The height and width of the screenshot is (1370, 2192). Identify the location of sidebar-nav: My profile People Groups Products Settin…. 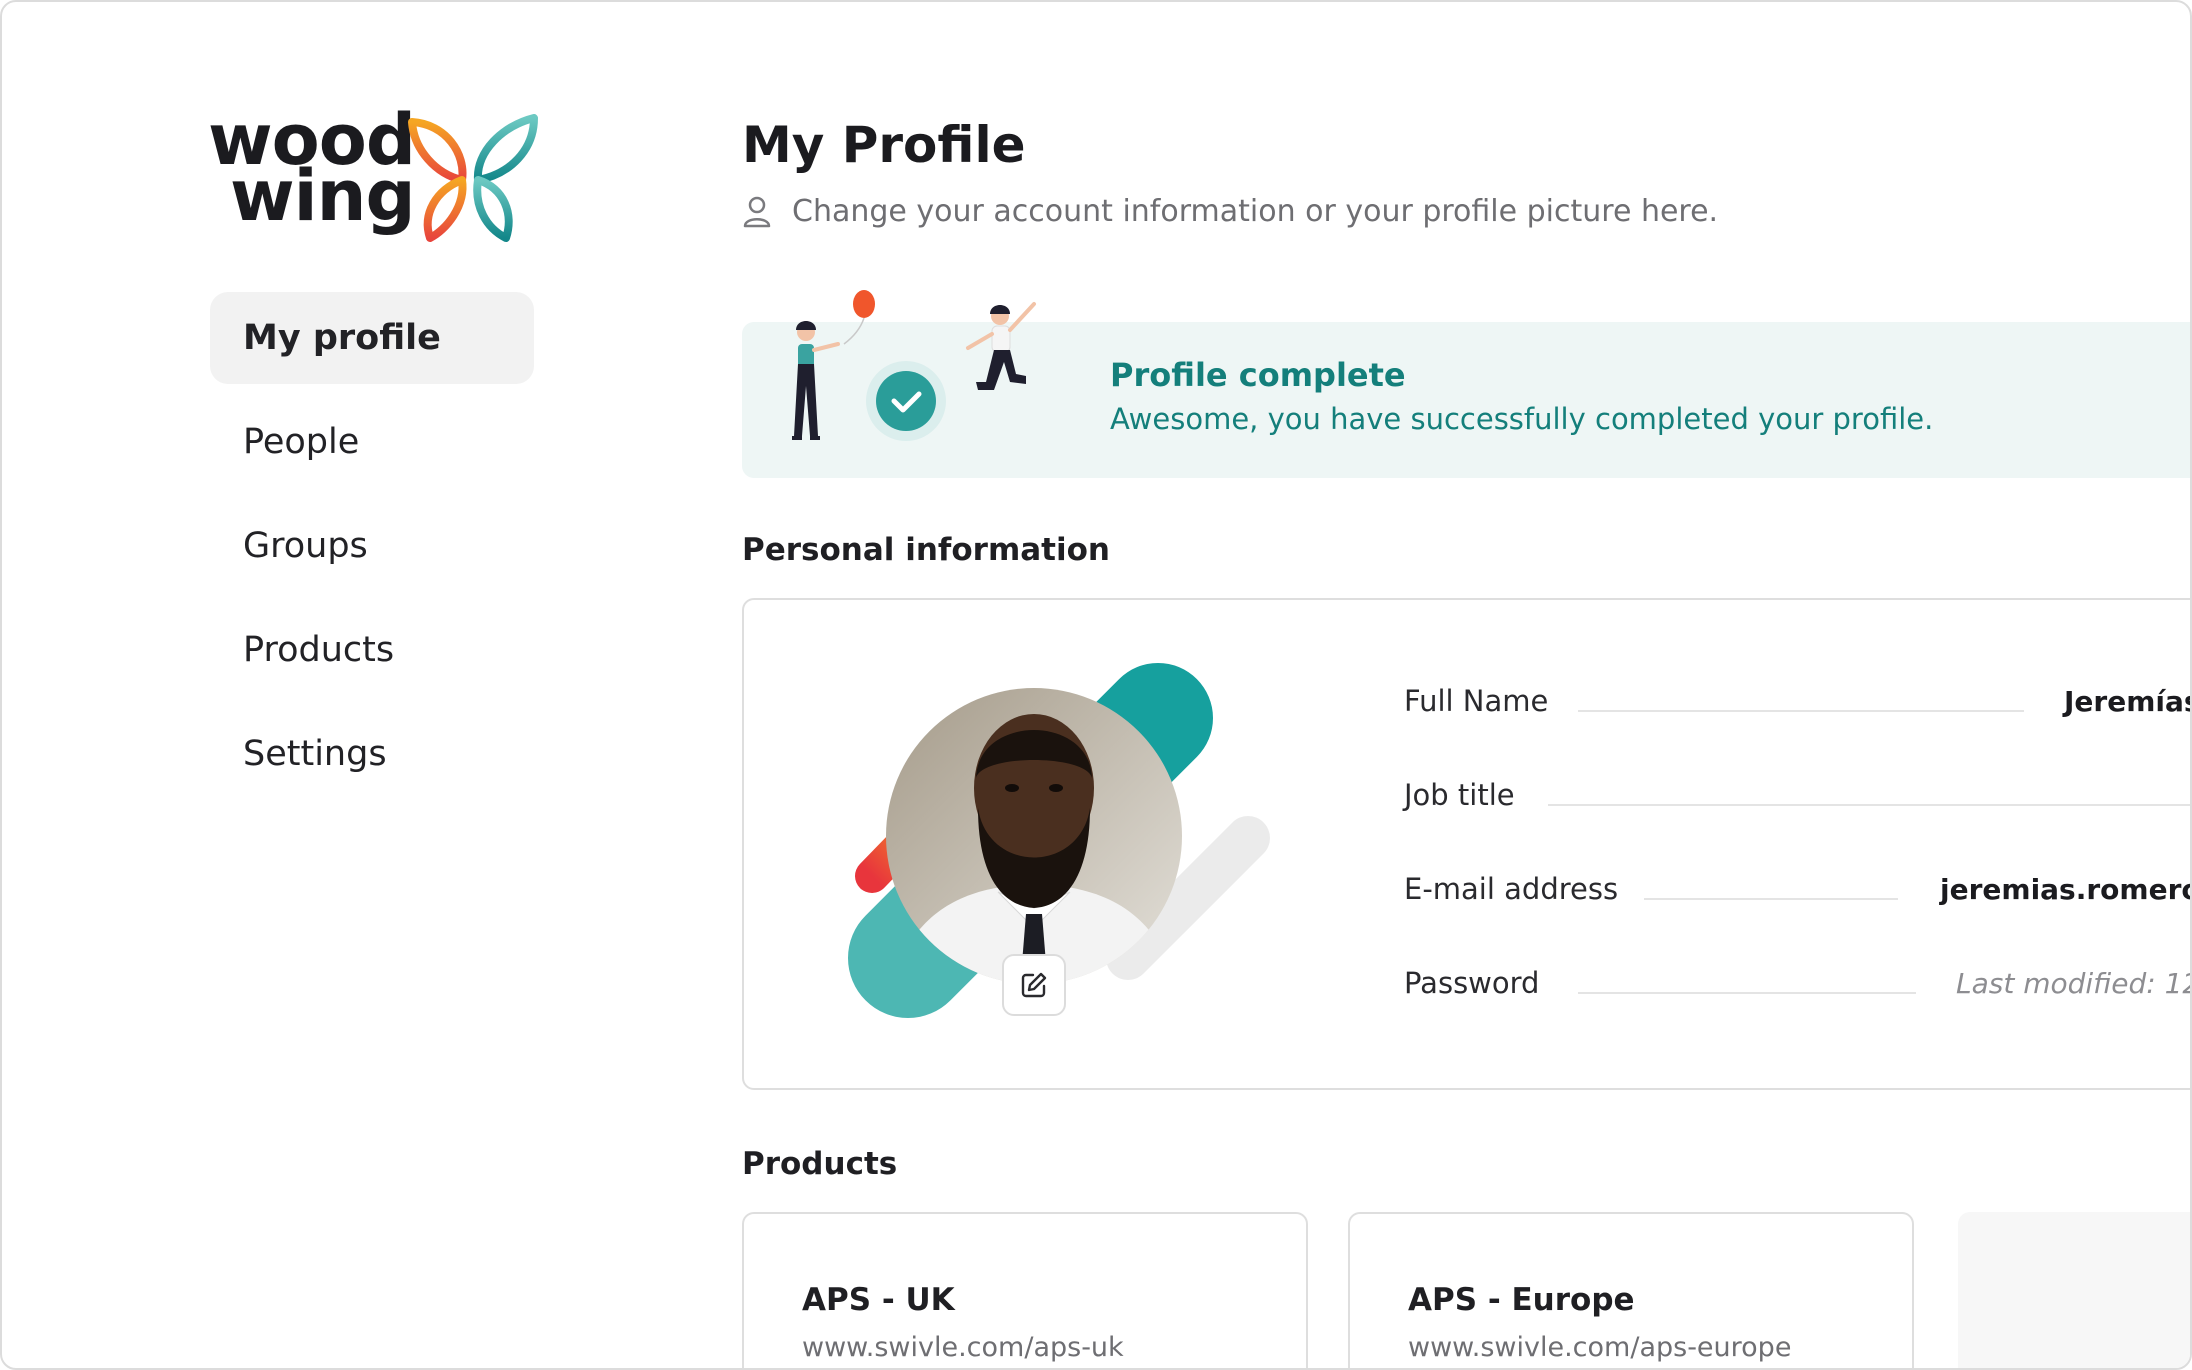
(372, 552).